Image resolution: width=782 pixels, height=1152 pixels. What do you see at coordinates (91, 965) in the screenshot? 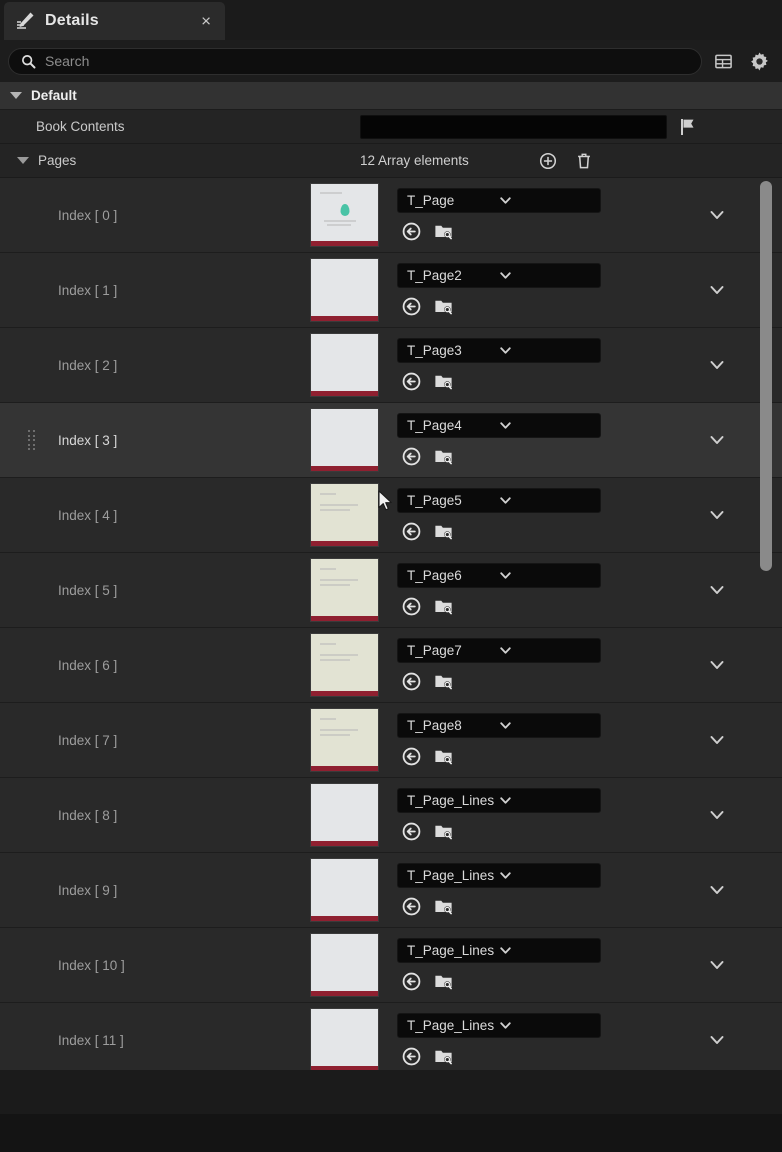
I see `row-index-label: Index [ 10 ]` at bounding box center [91, 965].